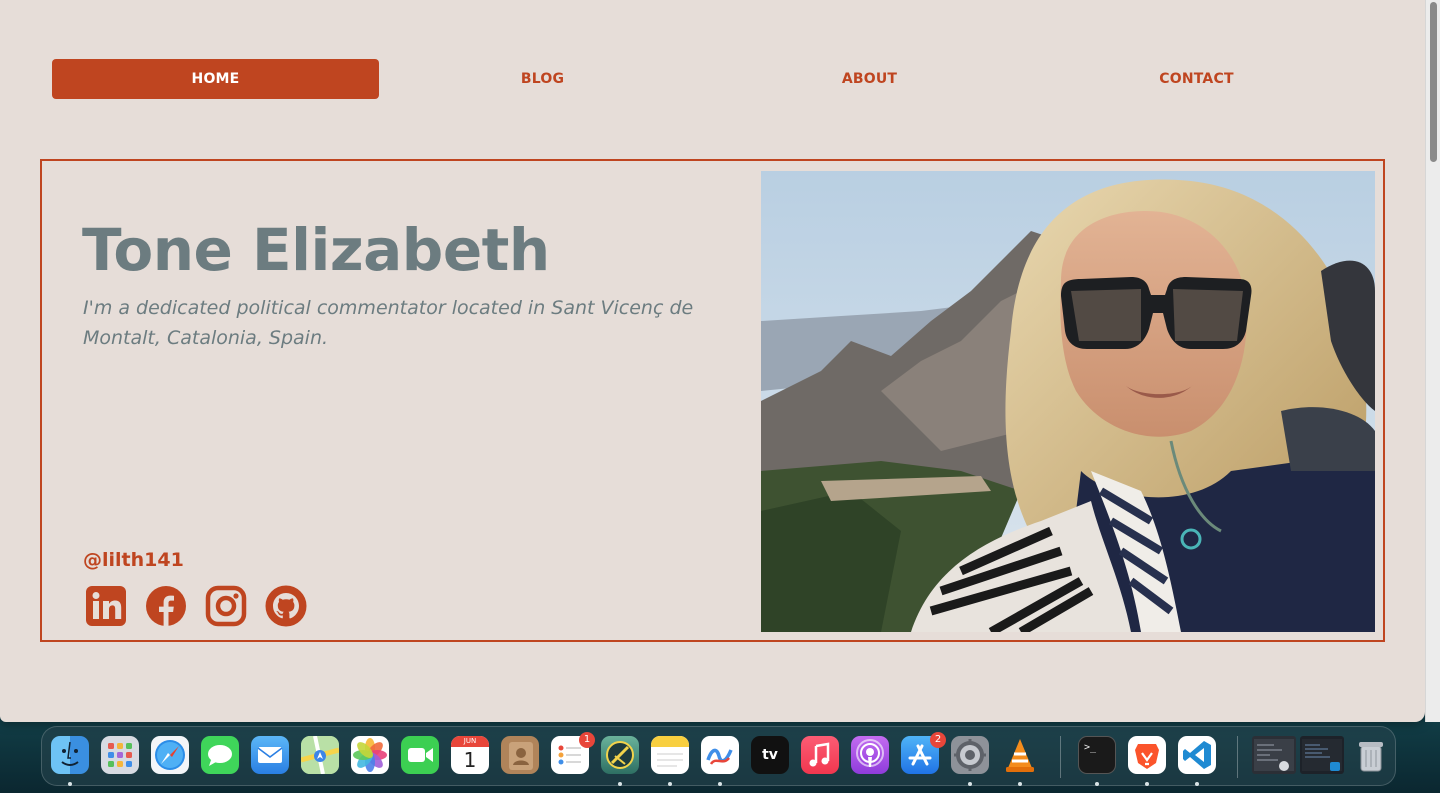 The height and width of the screenshot is (793, 1440). Describe the element at coordinates (1097, 755) in the screenshot. I see `terminal-icon: >_` at that location.